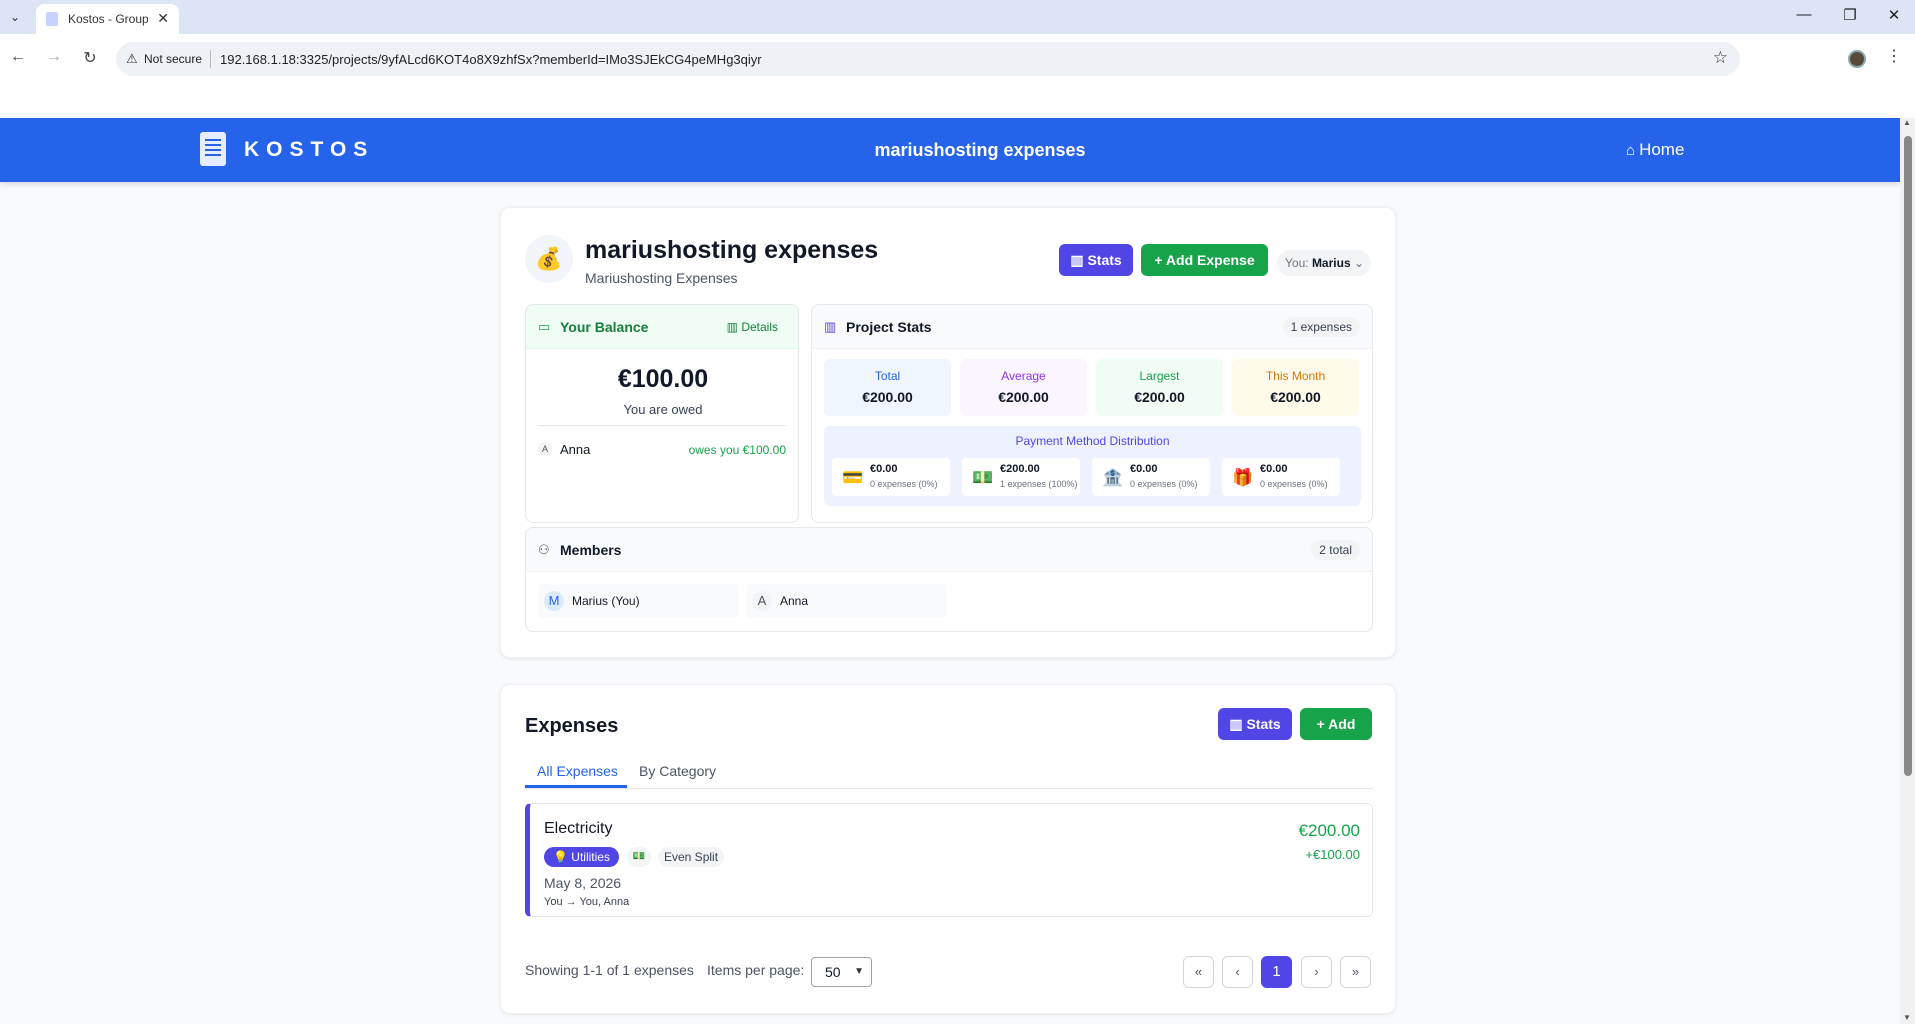 The height and width of the screenshot is (1024, 1915). I want to click on page-scrollbar: ▲ ▼, so click(1907, 571).